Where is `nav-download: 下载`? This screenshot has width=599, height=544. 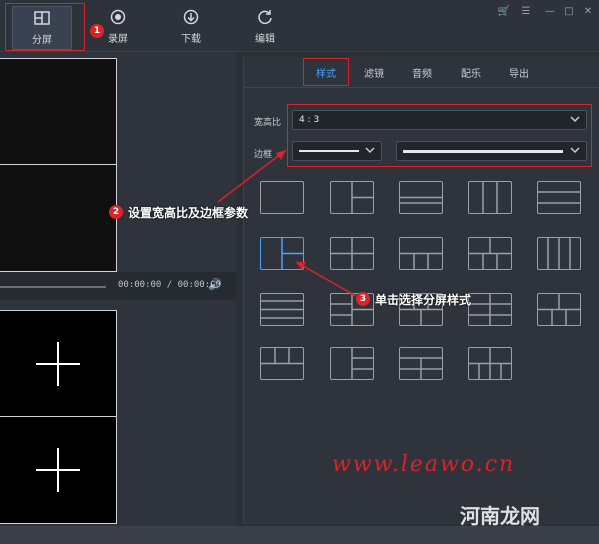 nav-download: 下载 is located at coordinates (191, 28).